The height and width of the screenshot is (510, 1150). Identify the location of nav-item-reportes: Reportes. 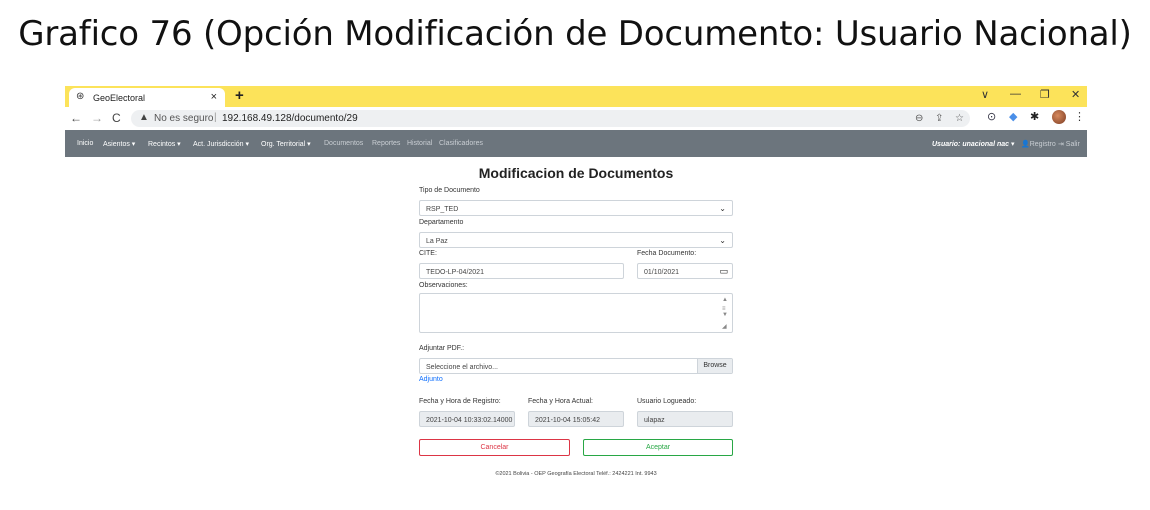
(386, 143).